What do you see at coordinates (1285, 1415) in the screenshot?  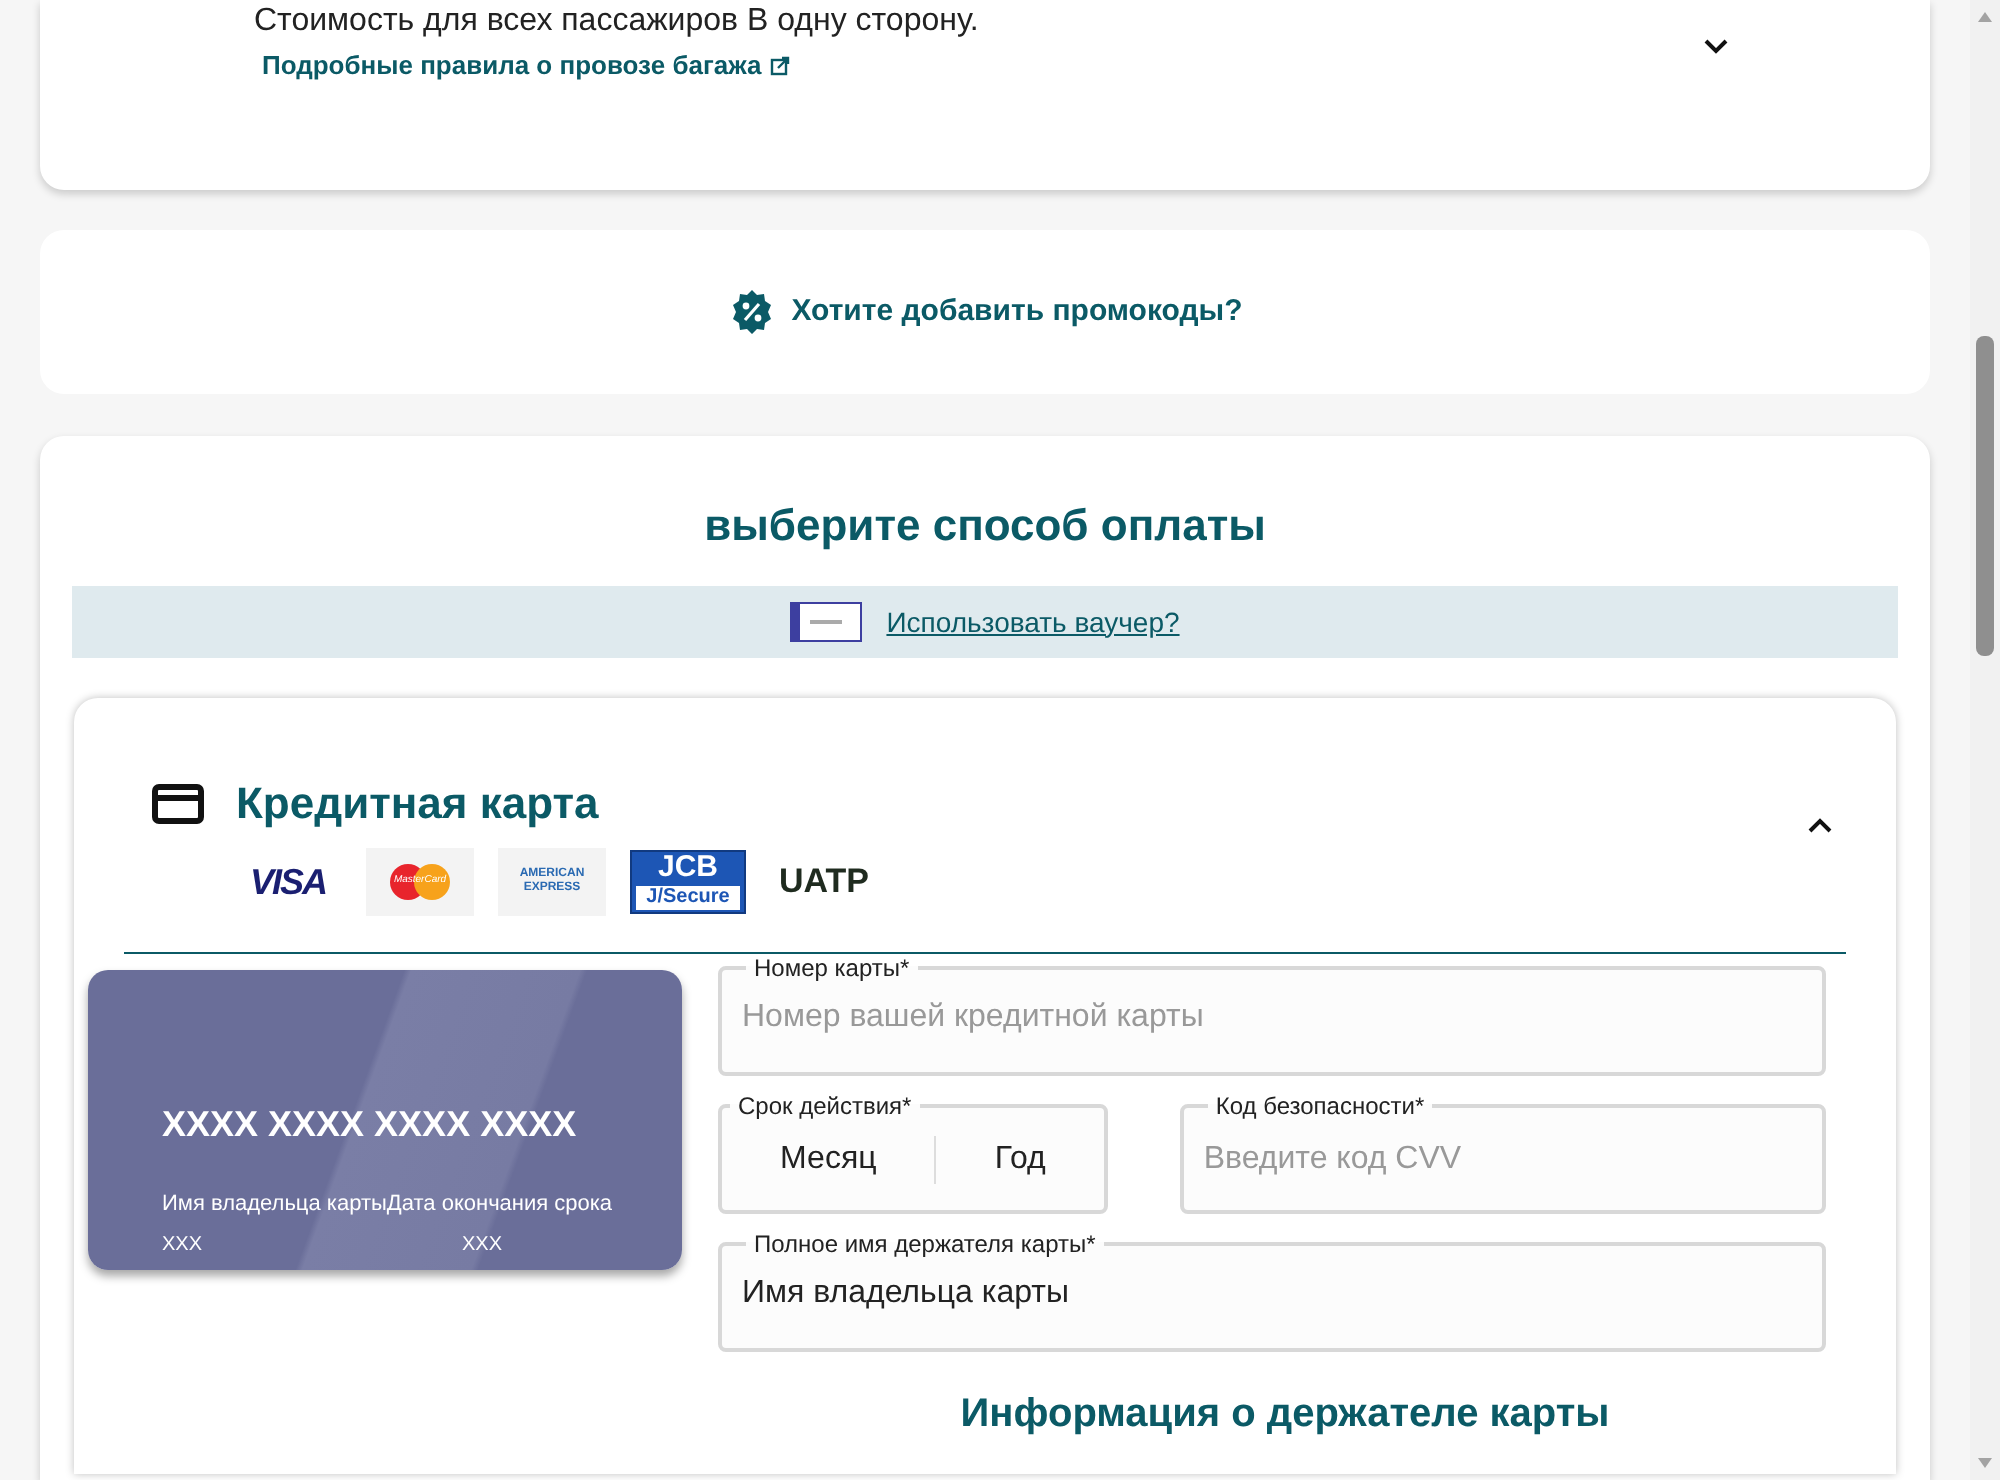 I see `section-title: Информация о держателе карты` at bounding box center [1285, 1415].